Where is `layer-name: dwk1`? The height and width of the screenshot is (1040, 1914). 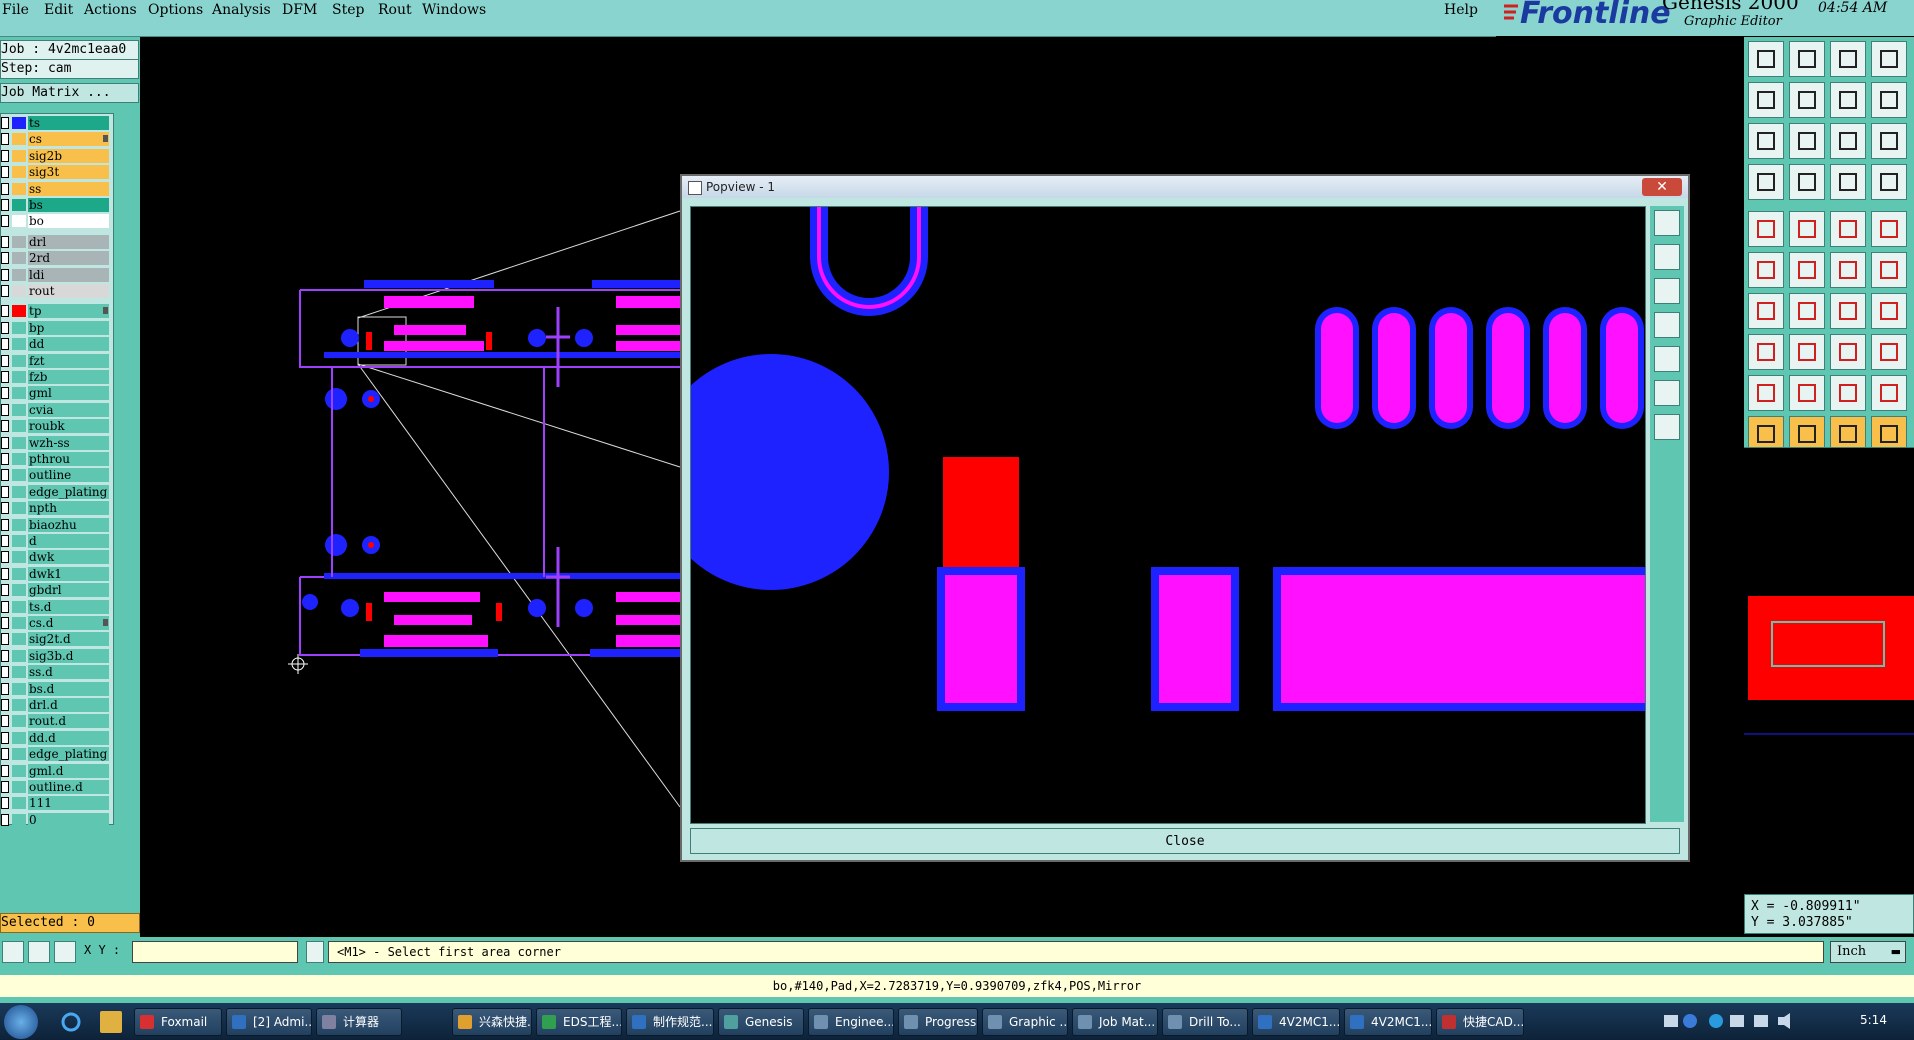
layer-name: dwk1 is located at coordinates (68, 573).